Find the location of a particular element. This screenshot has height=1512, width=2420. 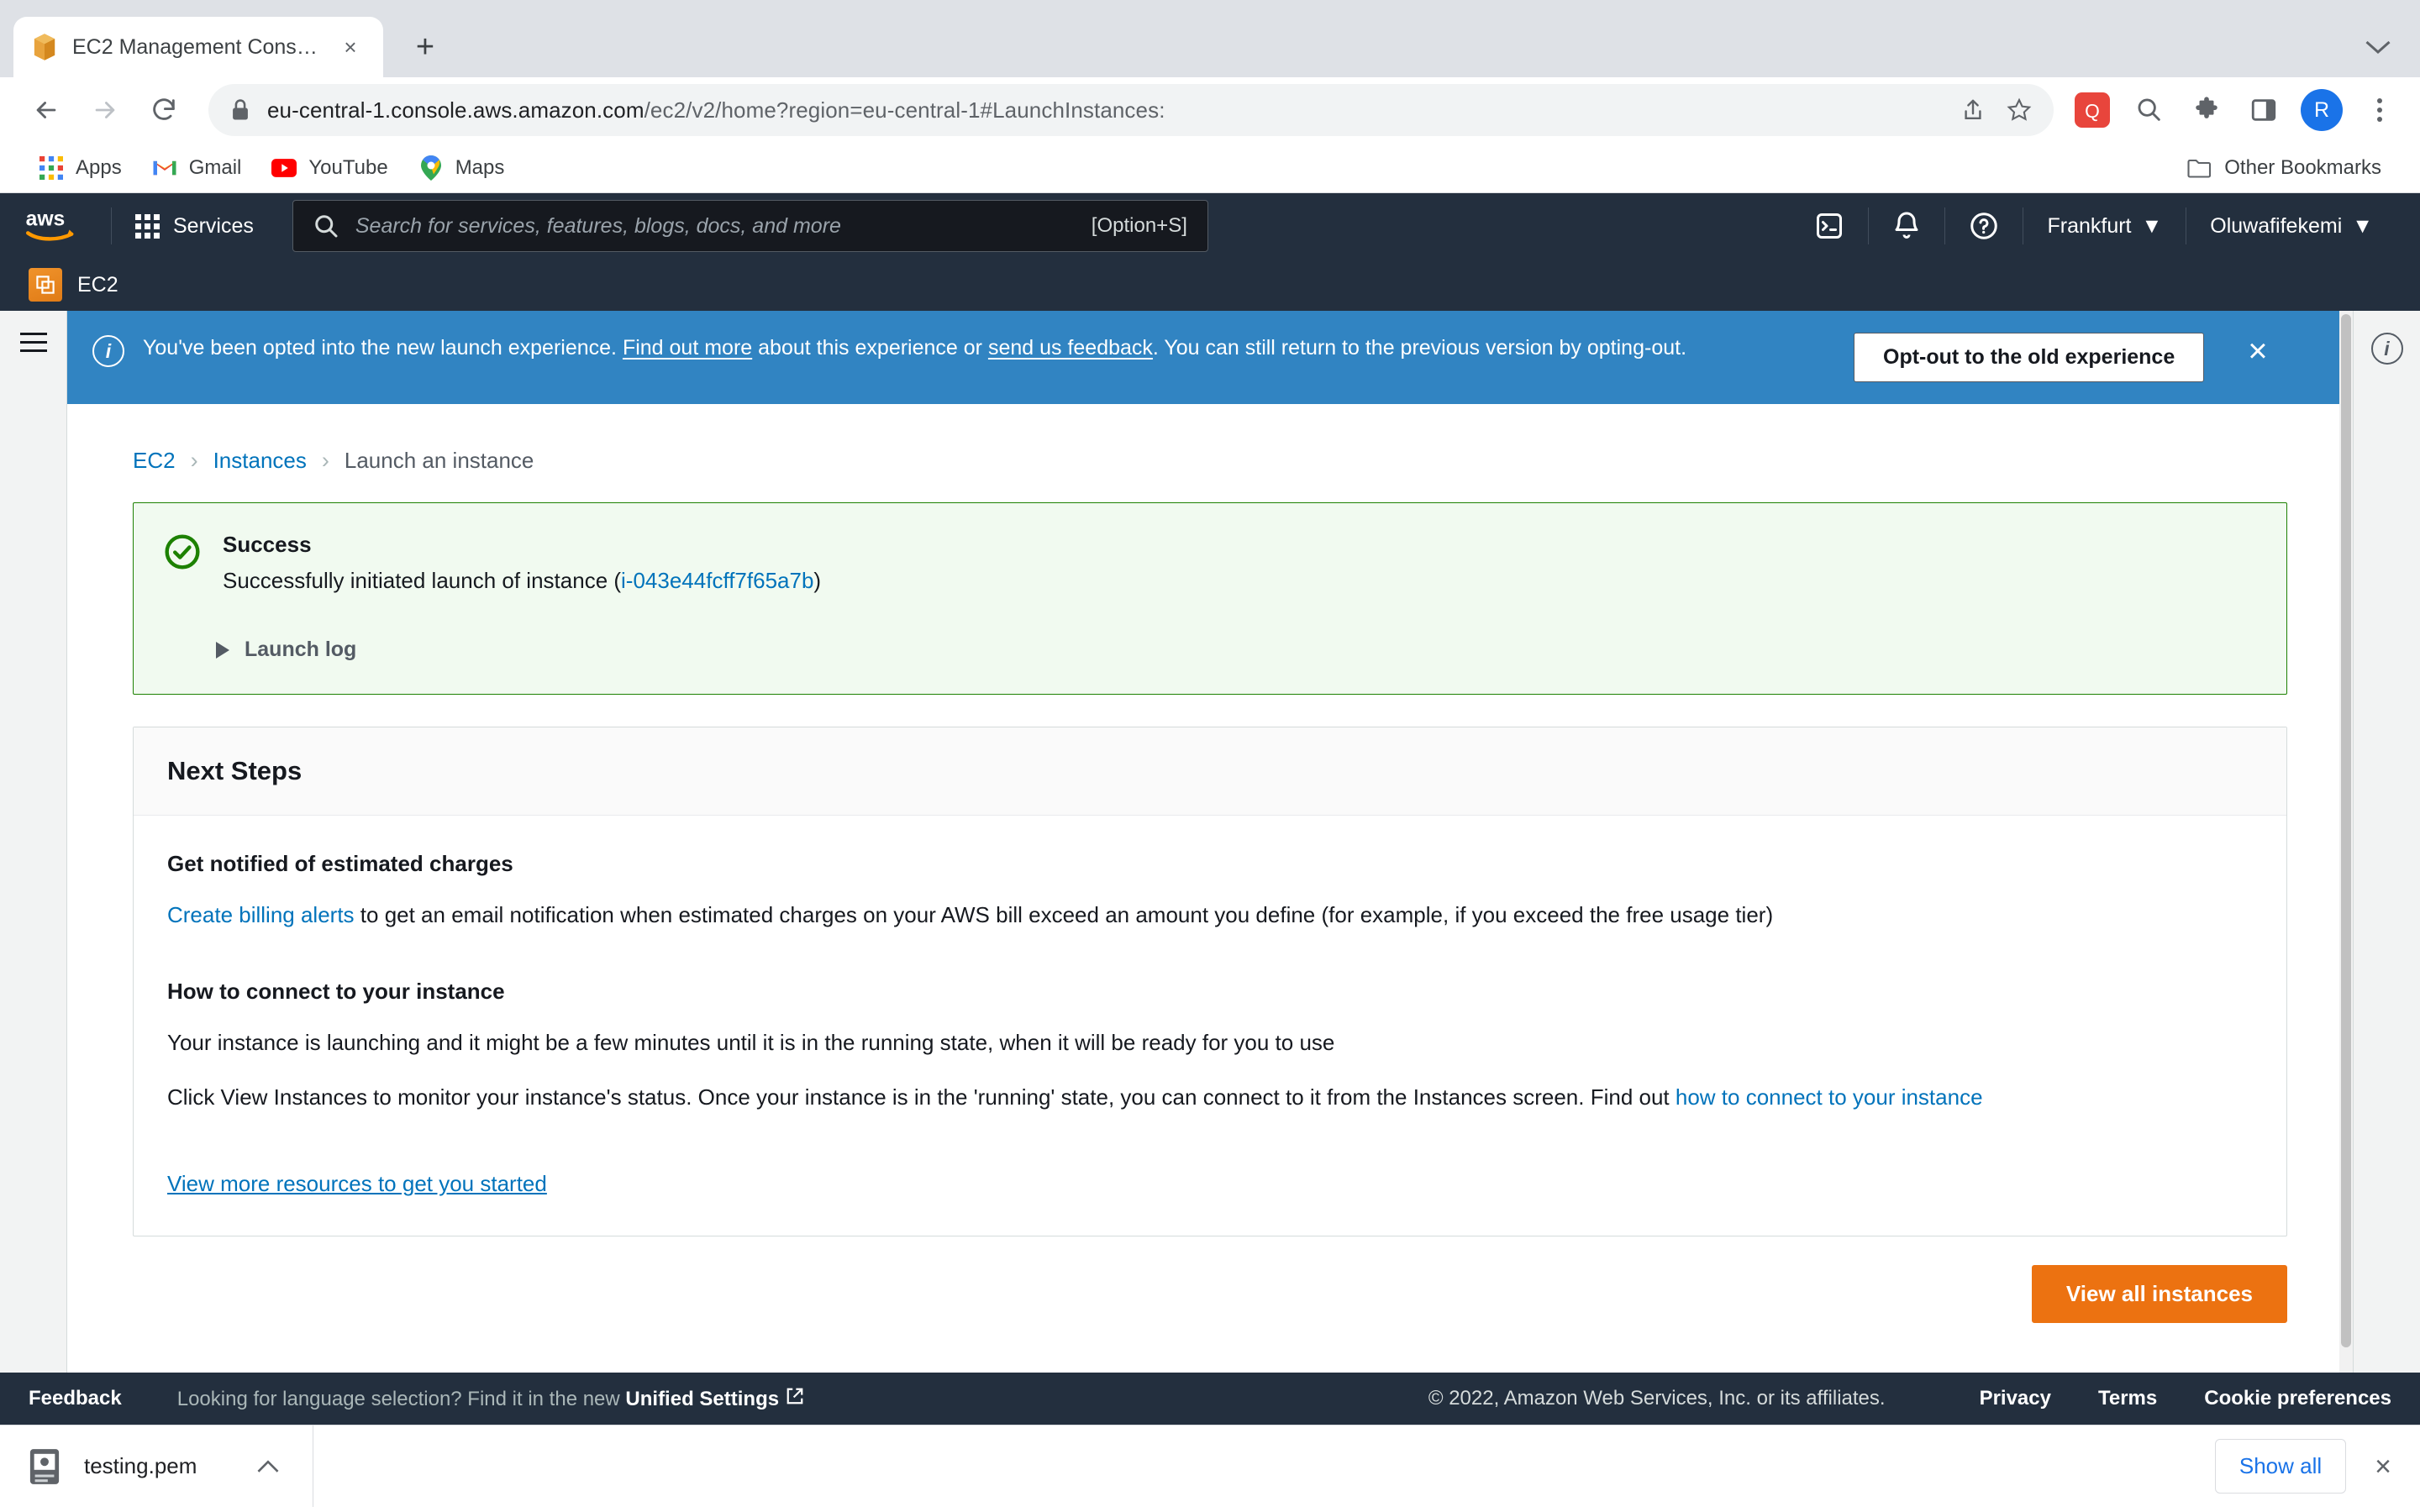

forward-arrow-icon is located at coordinates (105, 110).